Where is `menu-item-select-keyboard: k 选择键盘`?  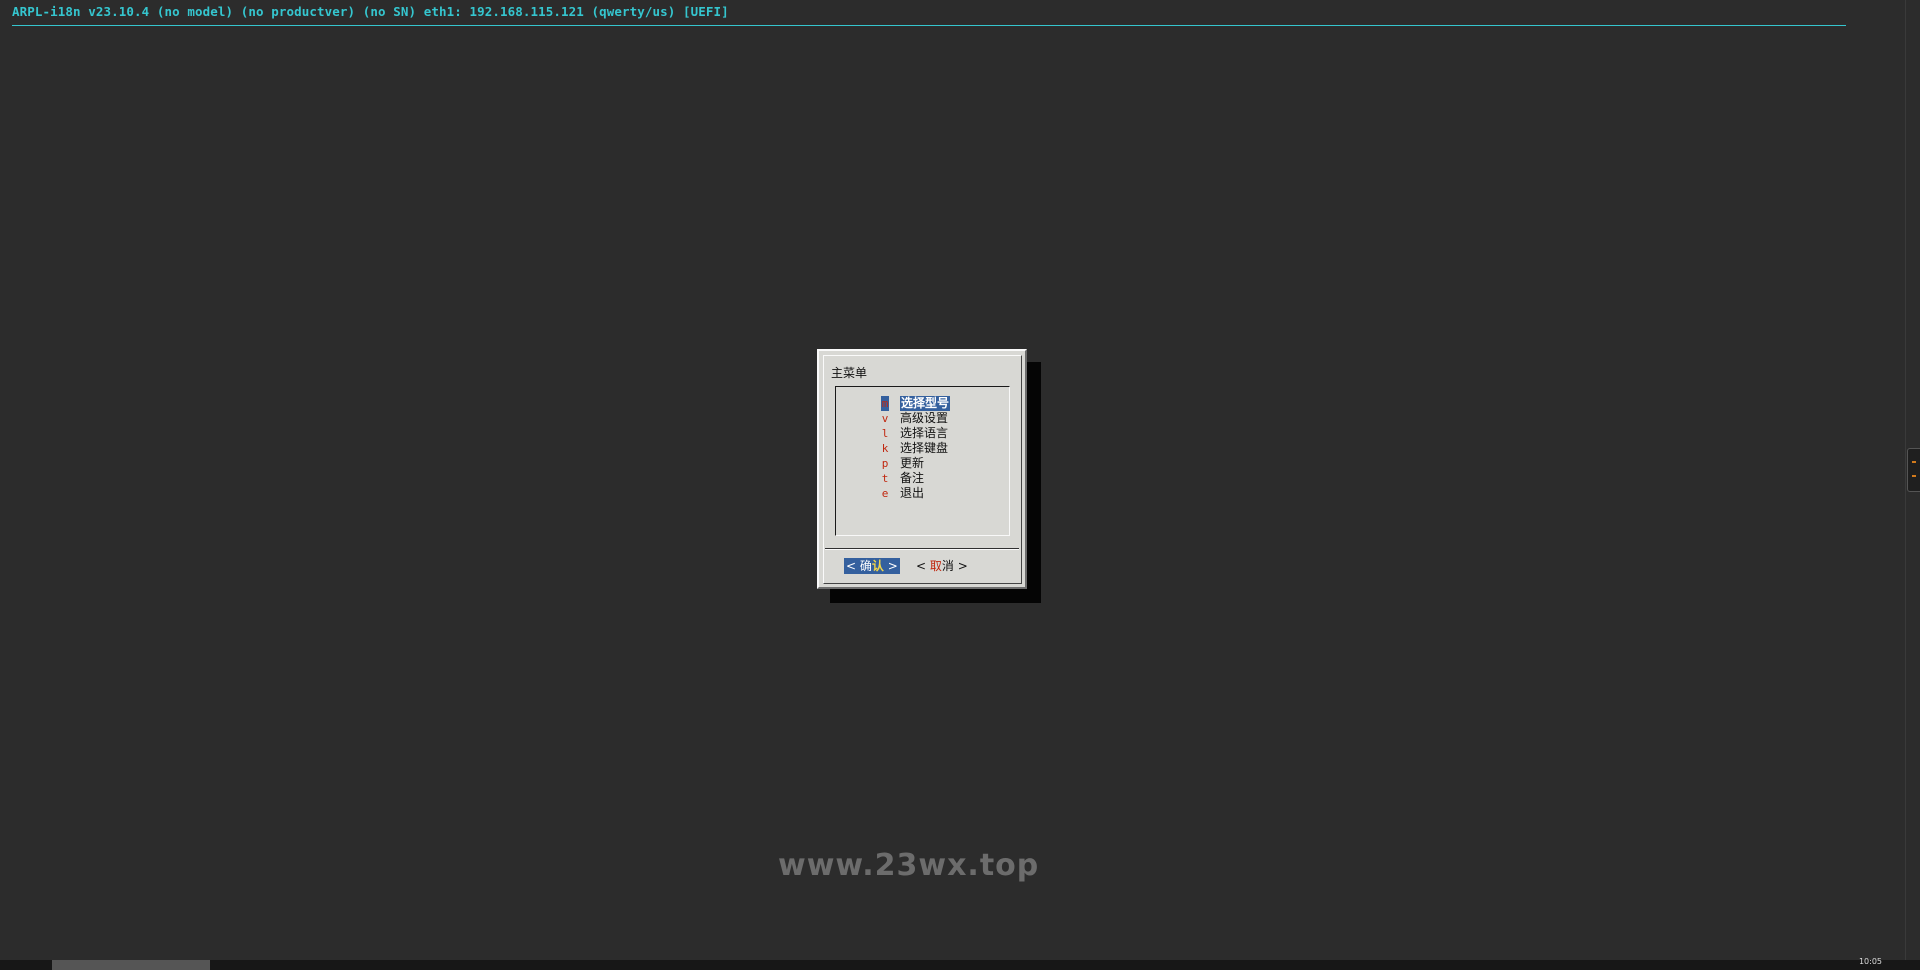
menu-item-select-keyboard: k 选择键盘 is located at coordinates (922, 448).